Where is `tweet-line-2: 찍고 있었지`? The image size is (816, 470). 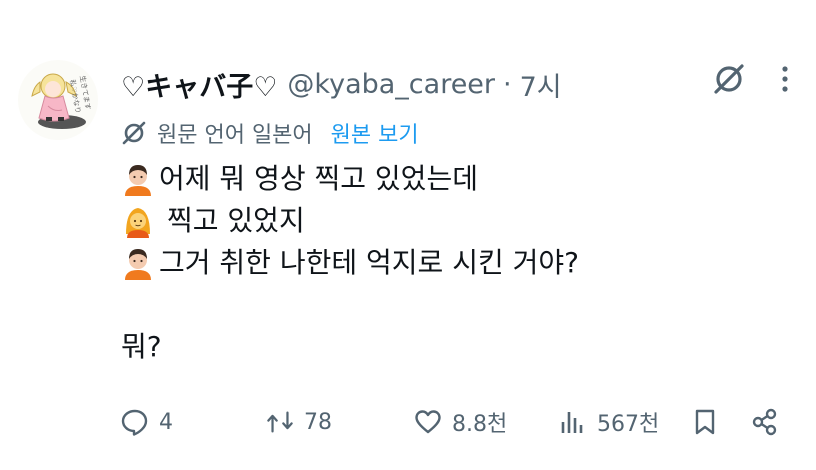 tweet-line-2: 찍고 있었지 is located at coordinates (236, 220).